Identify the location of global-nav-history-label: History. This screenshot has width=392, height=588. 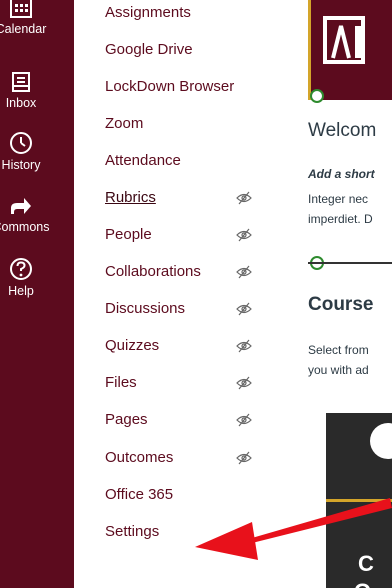
(21, 165).